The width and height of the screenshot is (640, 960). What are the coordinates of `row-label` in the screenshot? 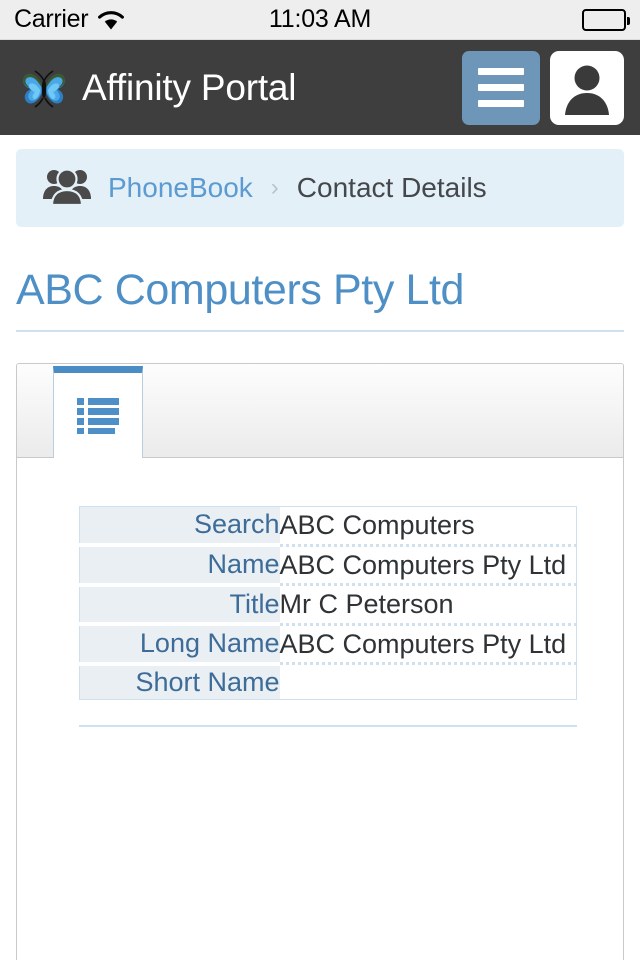 It's located at (179, 726).